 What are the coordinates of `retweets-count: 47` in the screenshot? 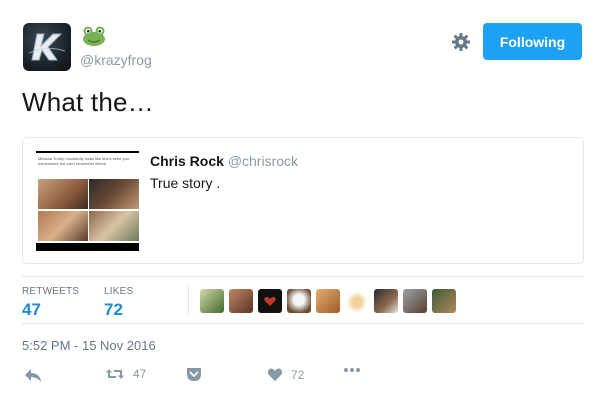 It's located at (31, 309).